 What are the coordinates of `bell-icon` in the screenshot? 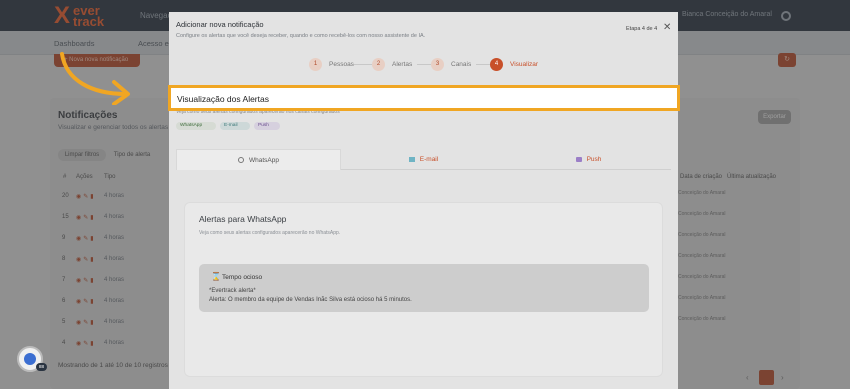 It's located at (578, 159).